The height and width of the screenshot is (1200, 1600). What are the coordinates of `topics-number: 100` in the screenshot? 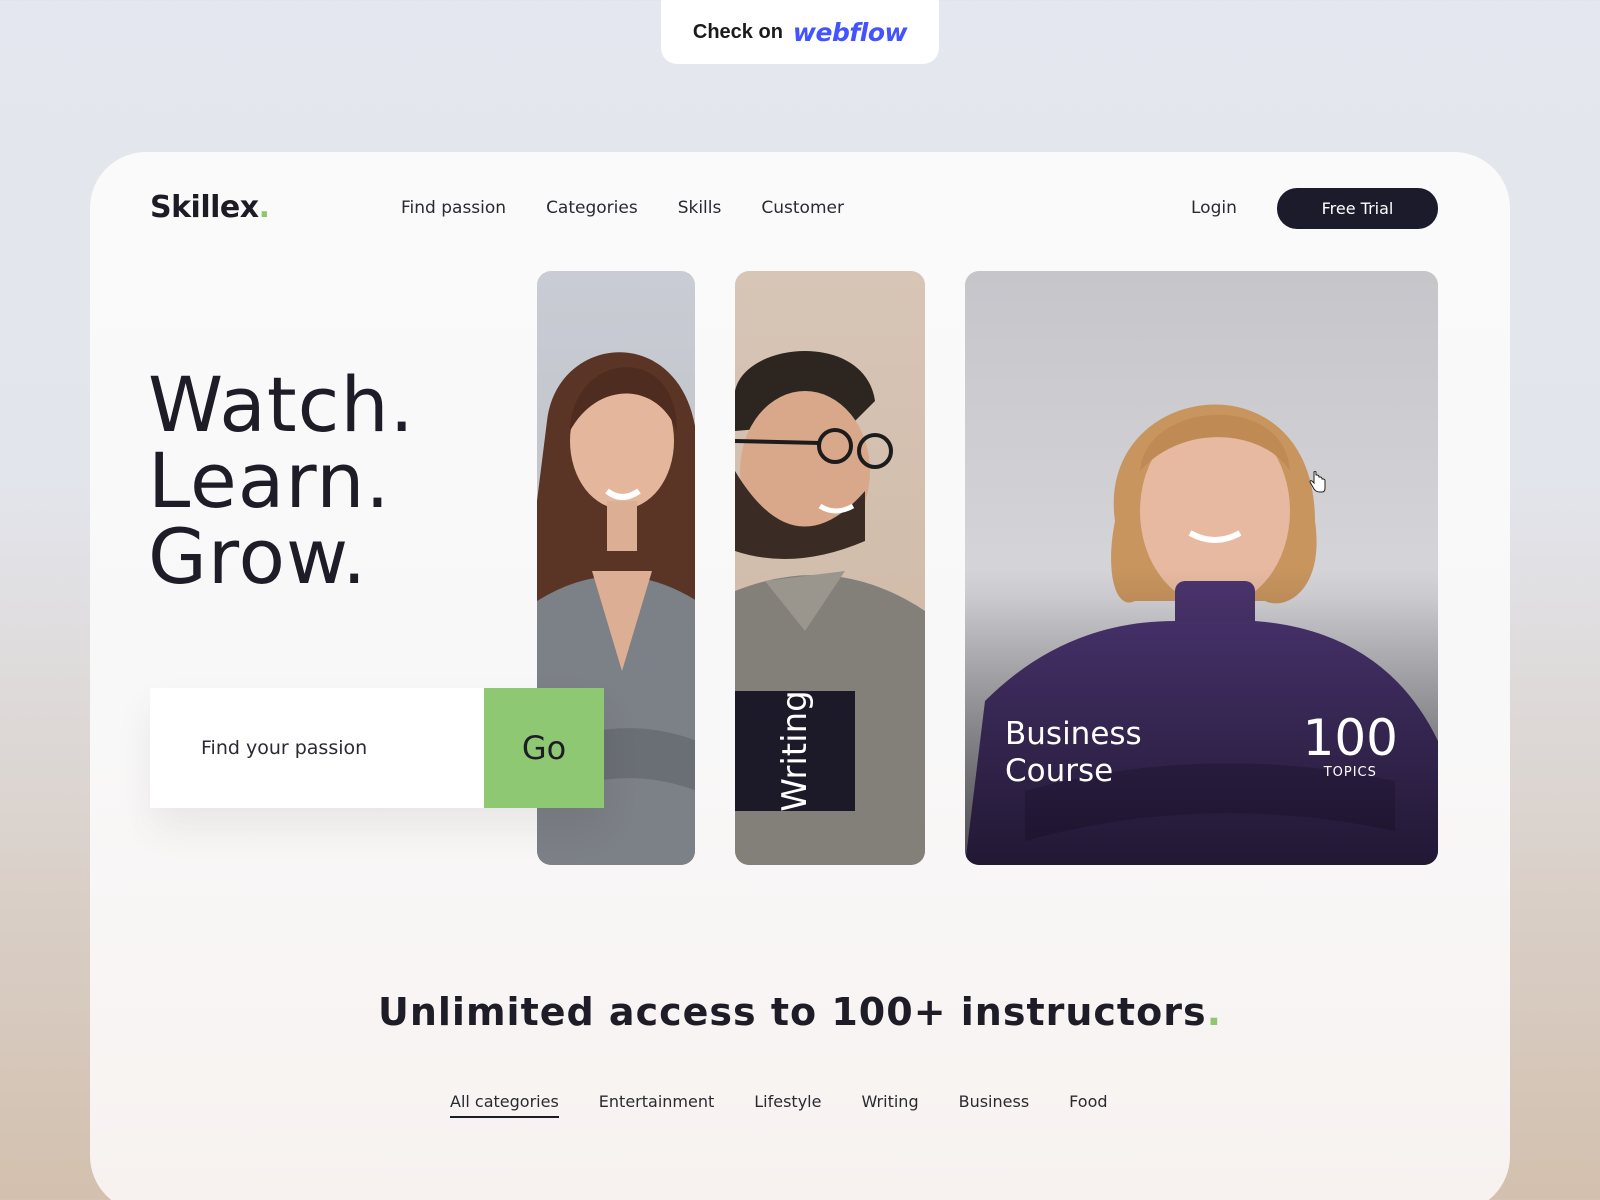 It's located at (1350, 738).